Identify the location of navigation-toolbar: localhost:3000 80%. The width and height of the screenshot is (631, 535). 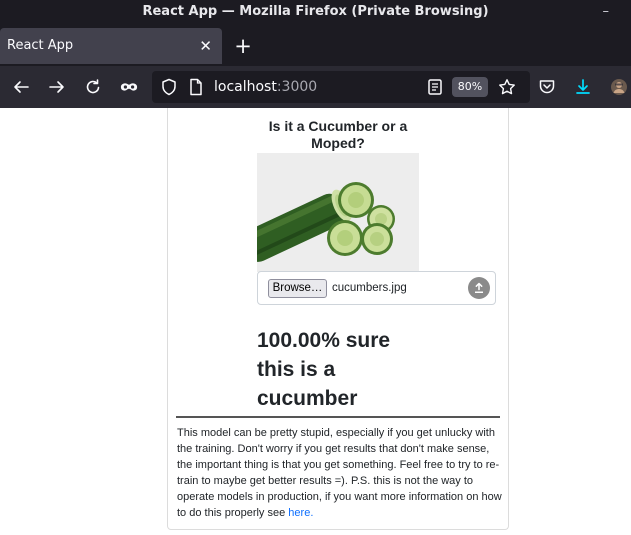
(315, 87).